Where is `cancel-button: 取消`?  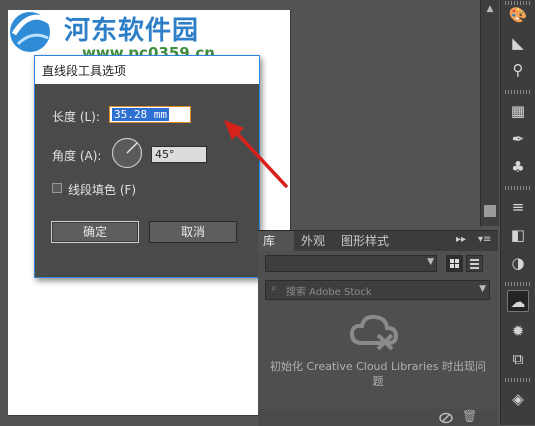
cancel-button: 取消 is located at coordinates (193, 232).